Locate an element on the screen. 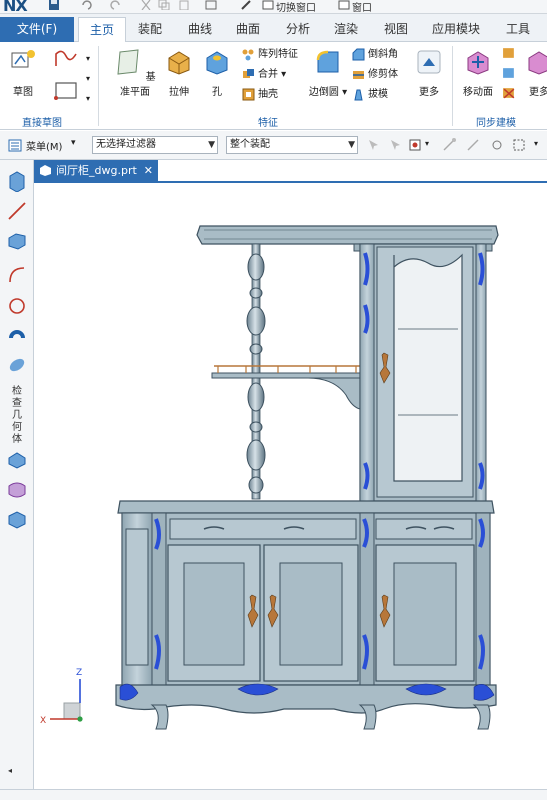 Image resolution: width=547 pixels, height=800 pixels. window-icon is located at coordinates (344, 5).